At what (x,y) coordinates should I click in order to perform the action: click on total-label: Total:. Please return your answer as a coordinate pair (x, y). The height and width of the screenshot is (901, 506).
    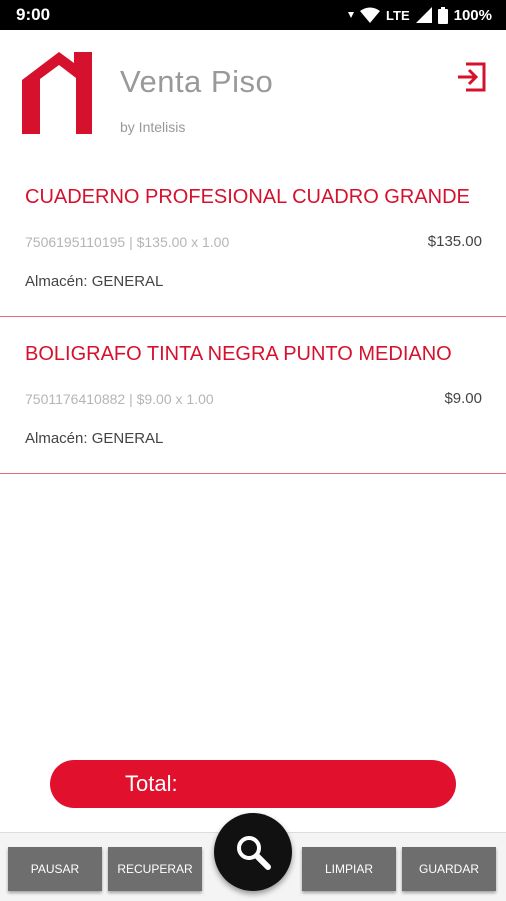
    Looking at the image, I should click on (151, 783).